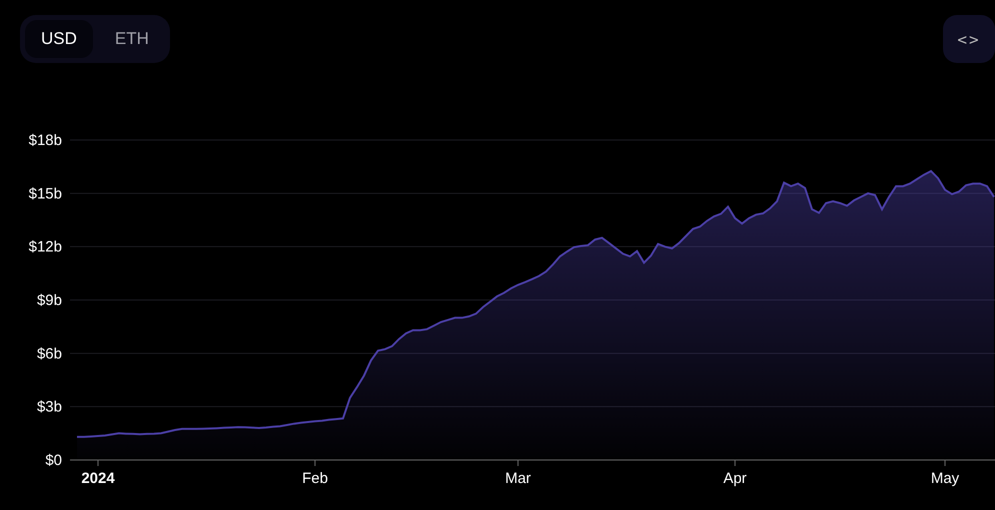  Describe the element at coordinates (45, 247) in the screenshot. I see `axis-label: $12b` at that location.